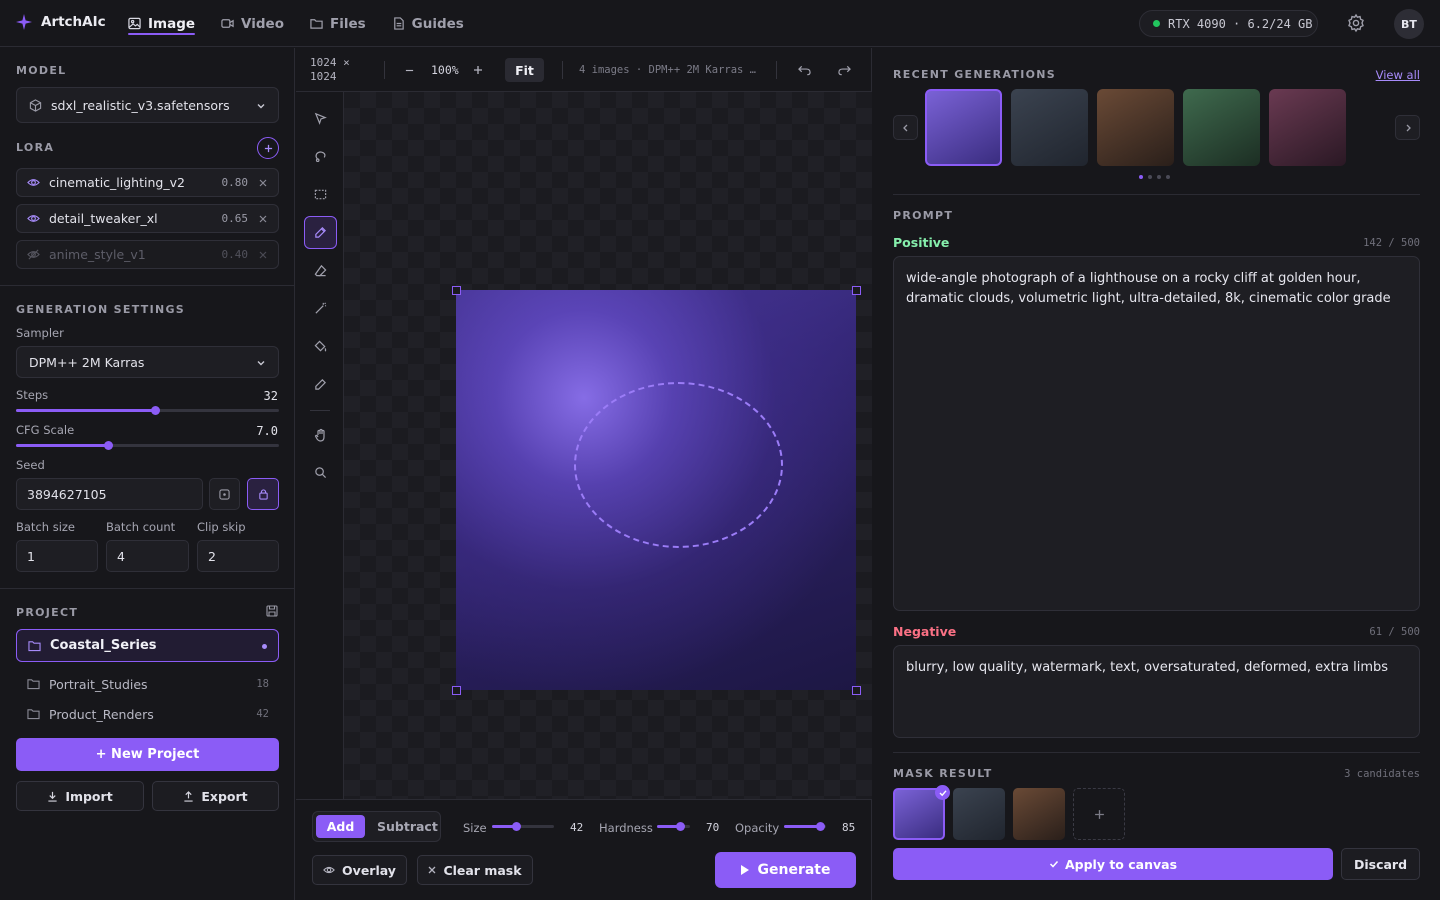  What do you see at coordinates (320, 308) in the screenshot?
I see `magic-wand-tool` at bounding box center [320, 308].